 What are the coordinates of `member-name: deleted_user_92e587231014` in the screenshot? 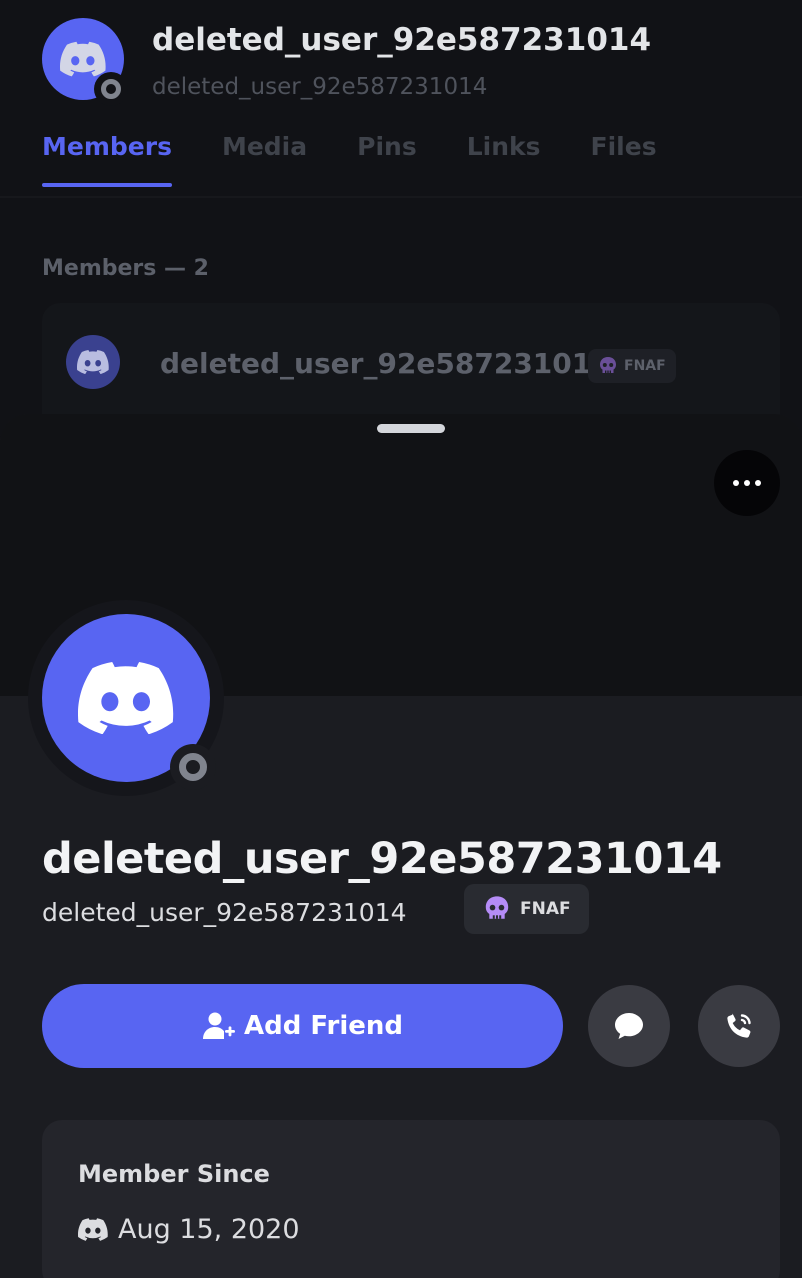 It's located at (385, 363).